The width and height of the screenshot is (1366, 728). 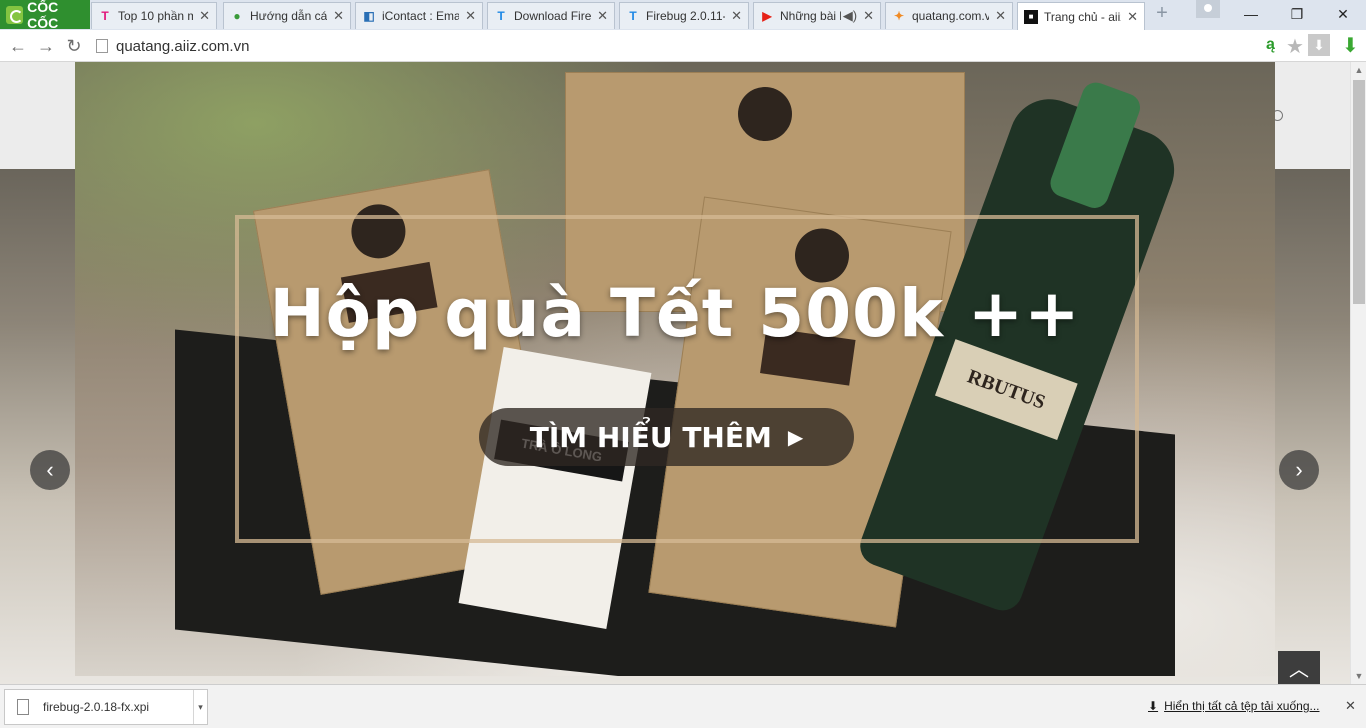 I want to click on caret-right-icon: ▶, so click(x=795, y=437).